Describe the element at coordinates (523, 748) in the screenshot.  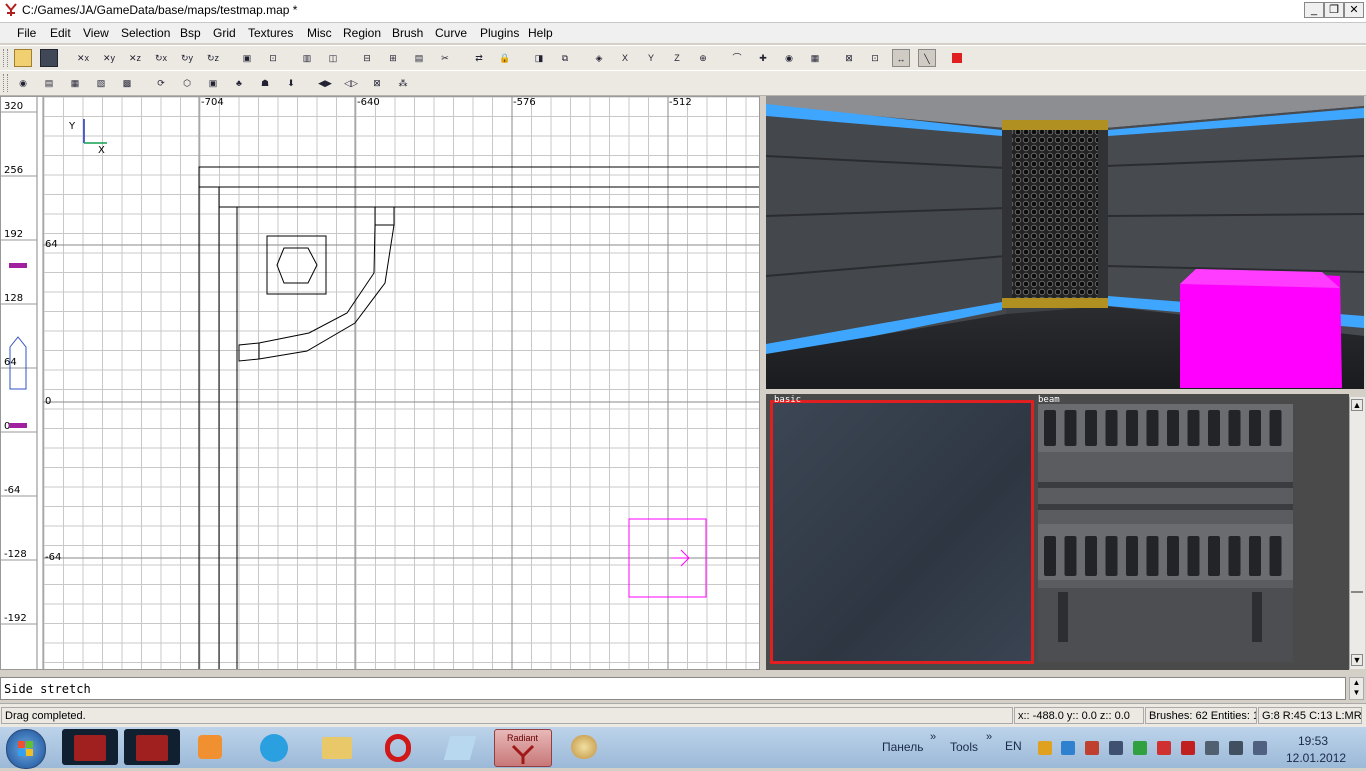
I see `radiant-app: Radiant` at that location.